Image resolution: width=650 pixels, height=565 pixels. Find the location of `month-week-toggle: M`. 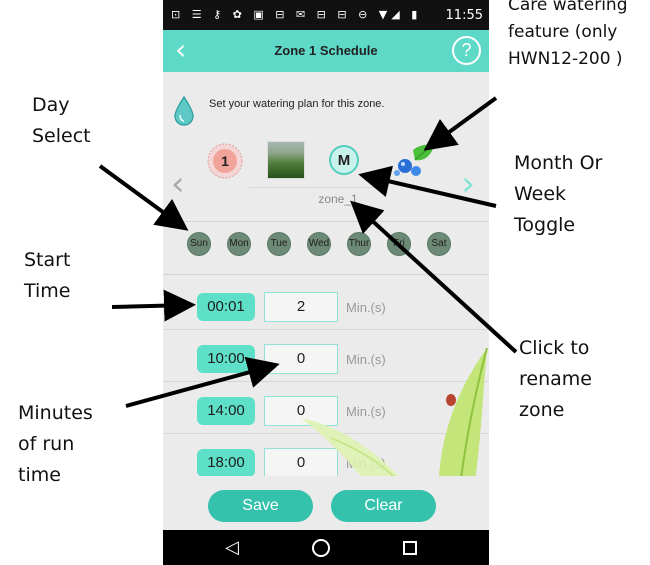

month-week-toggle: M is located at coordinates (344, 160).